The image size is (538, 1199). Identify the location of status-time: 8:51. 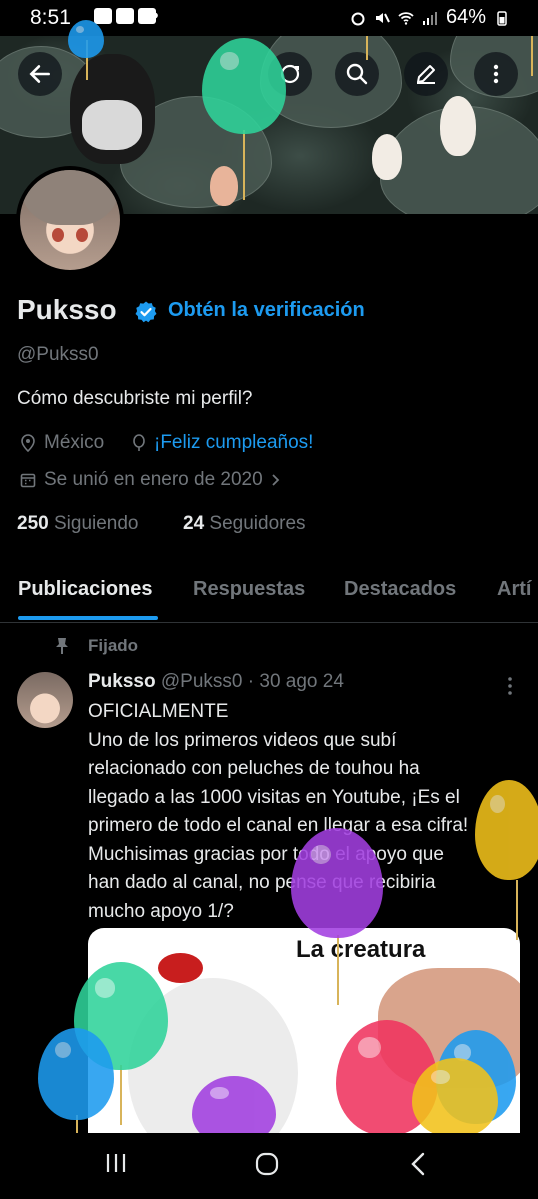
(50, 17).